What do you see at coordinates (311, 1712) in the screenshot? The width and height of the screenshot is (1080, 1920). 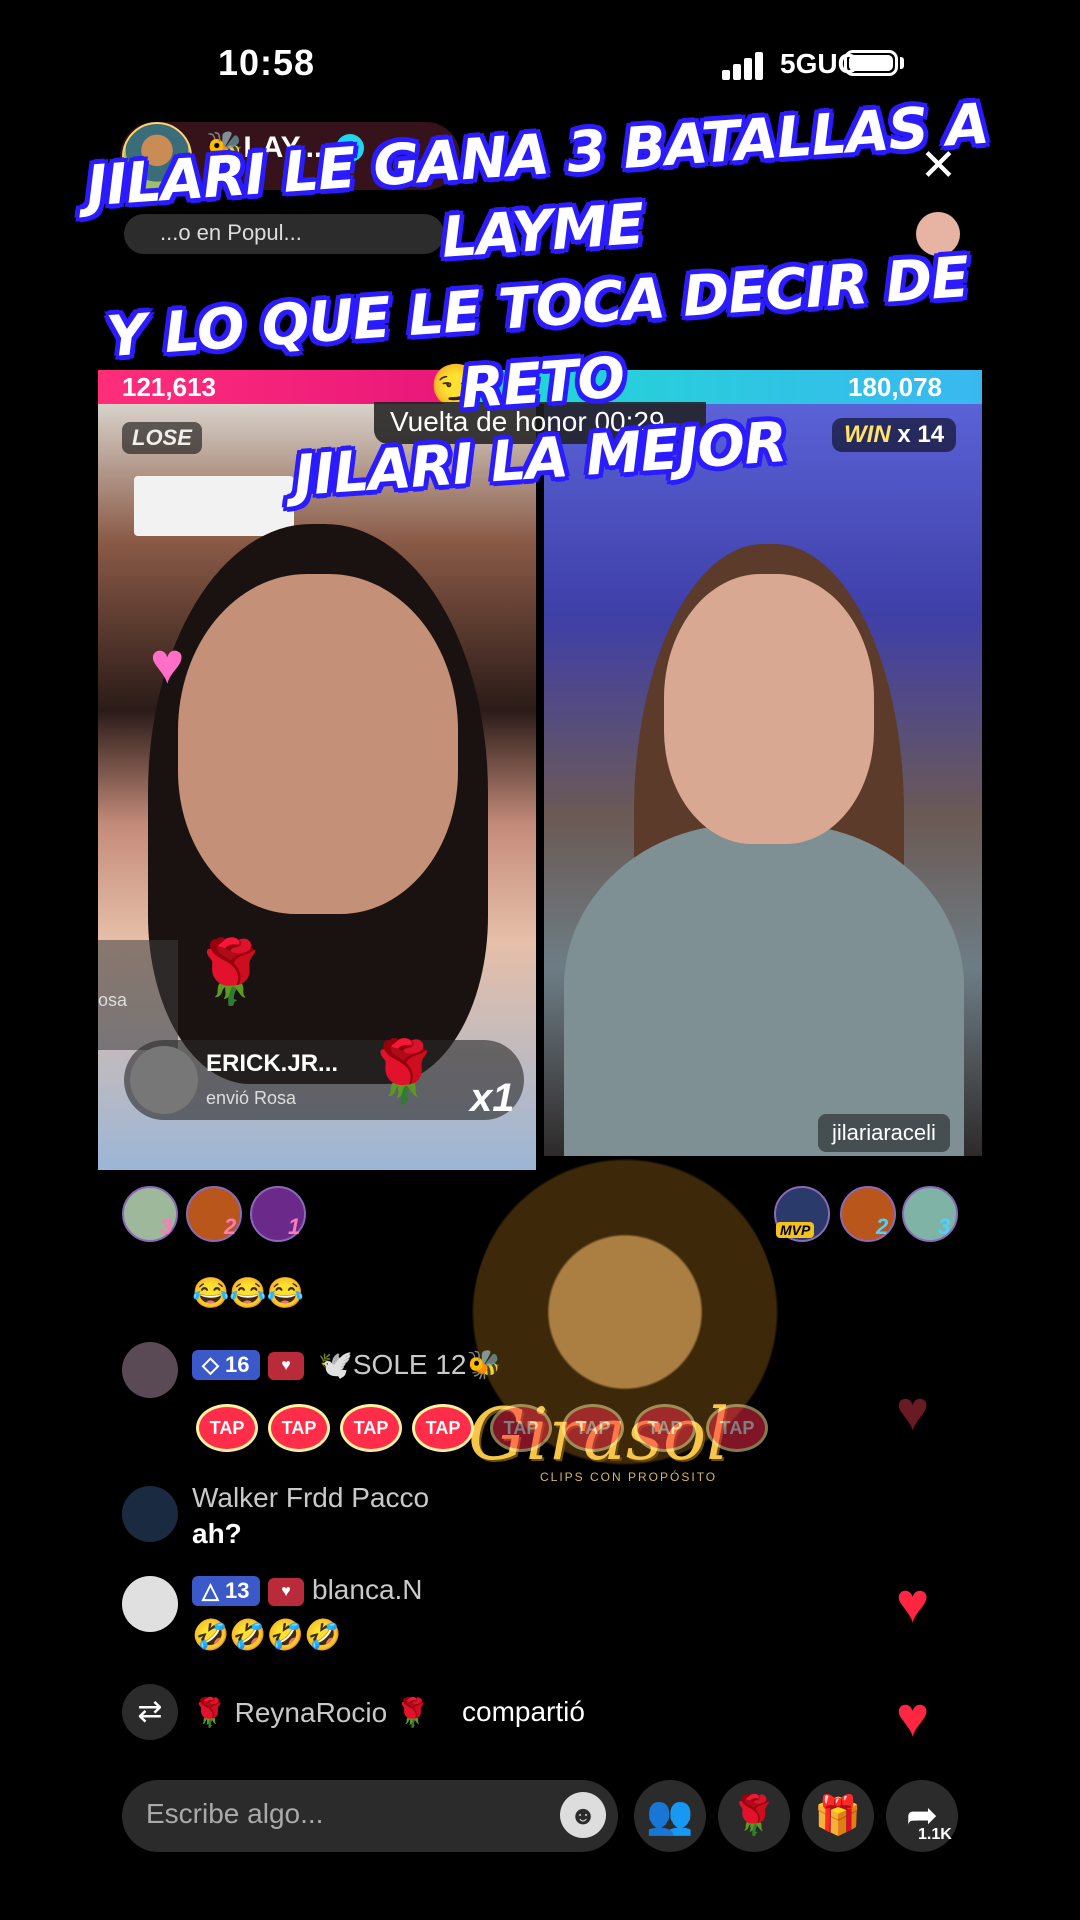 I see `chat-username: 🌹 ReynaRocio 🌹` at bounding box center [311, 1712].